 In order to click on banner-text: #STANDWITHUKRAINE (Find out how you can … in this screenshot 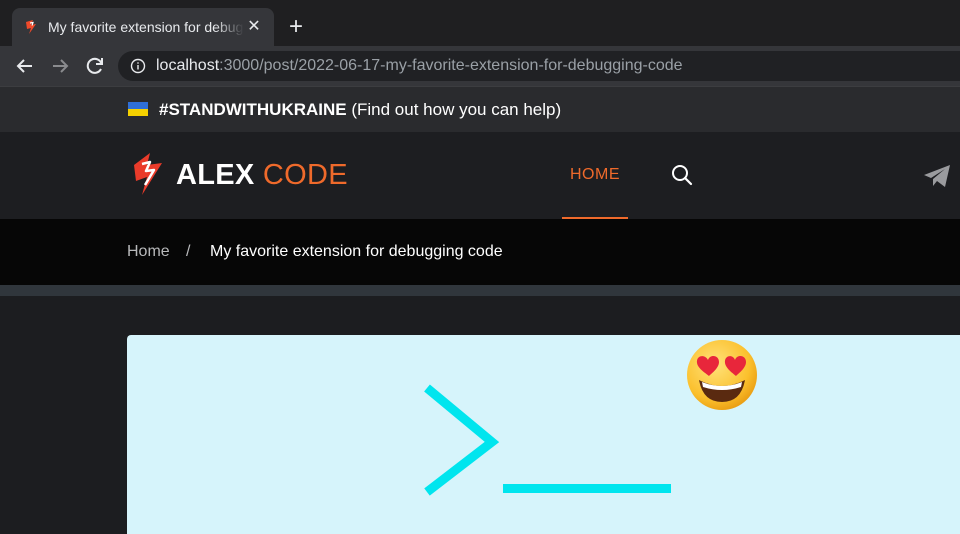, I will do `click(360, 110)`.